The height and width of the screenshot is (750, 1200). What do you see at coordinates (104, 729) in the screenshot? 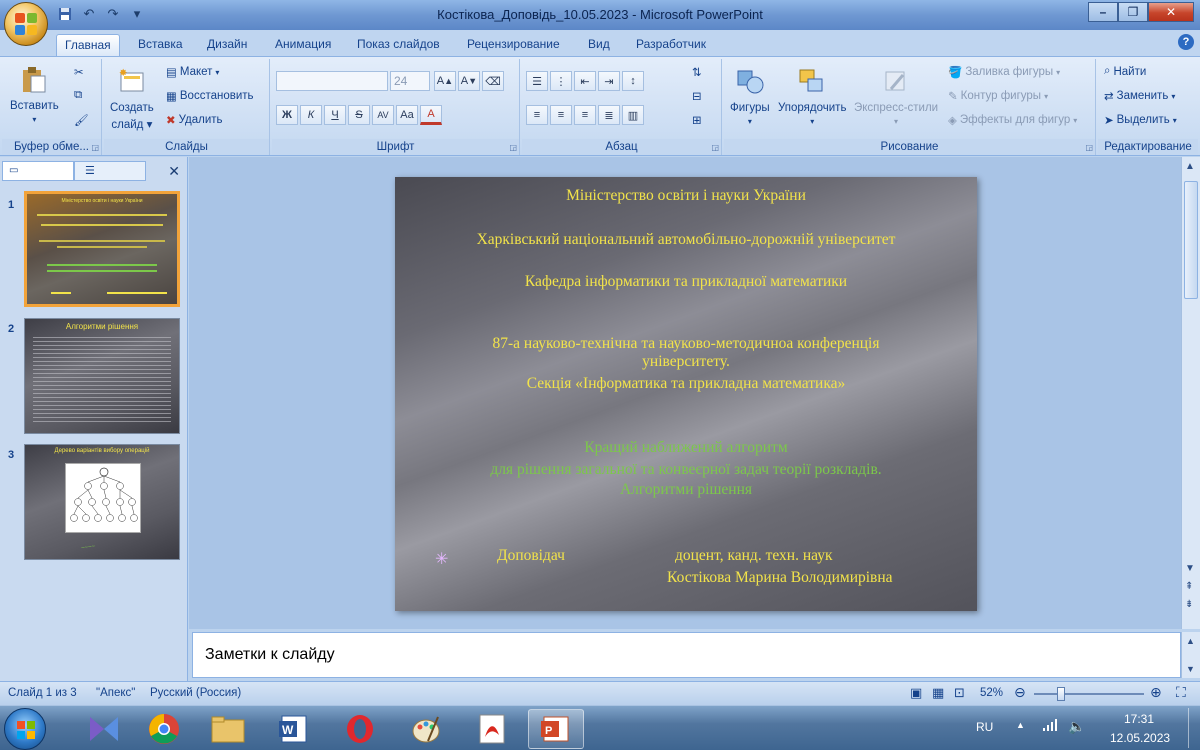
I see `taskbar-app-media` at bounding box center [104, 729].